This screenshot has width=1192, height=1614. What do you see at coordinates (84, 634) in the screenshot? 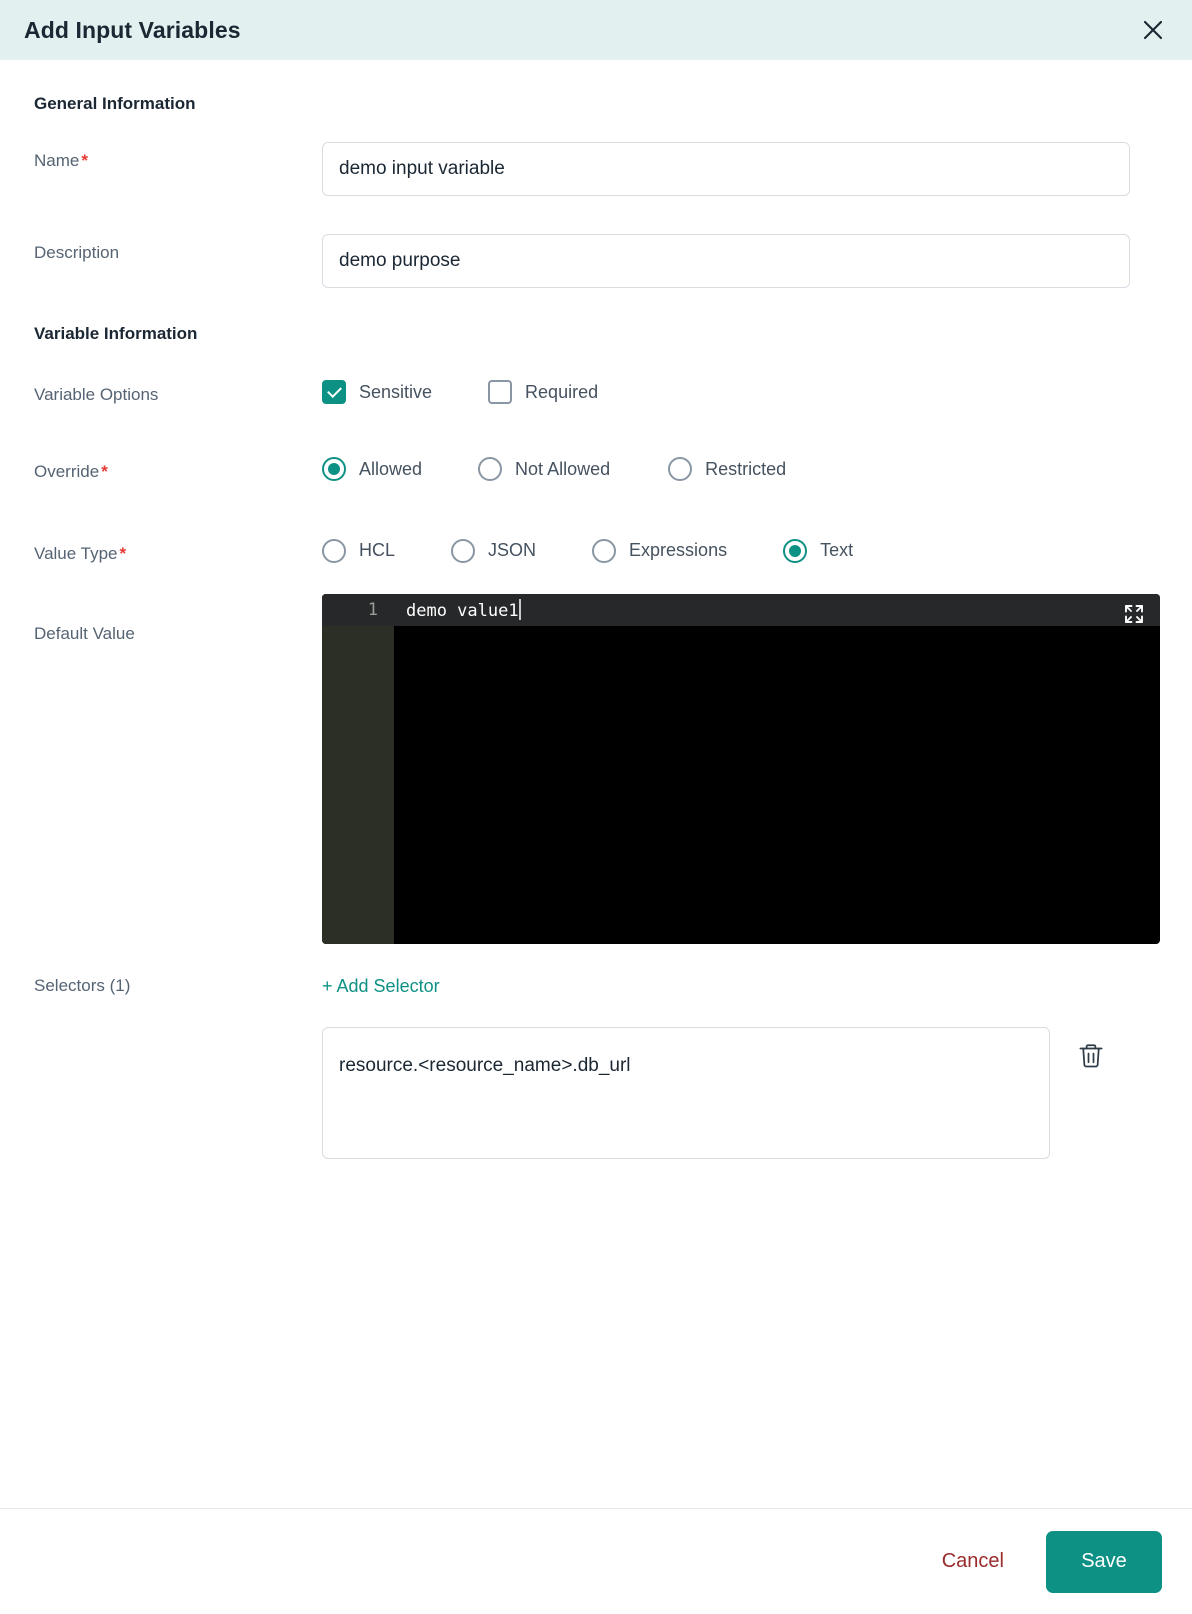
I see `default-value-label: Default Value` at bounding box center [84, 634].